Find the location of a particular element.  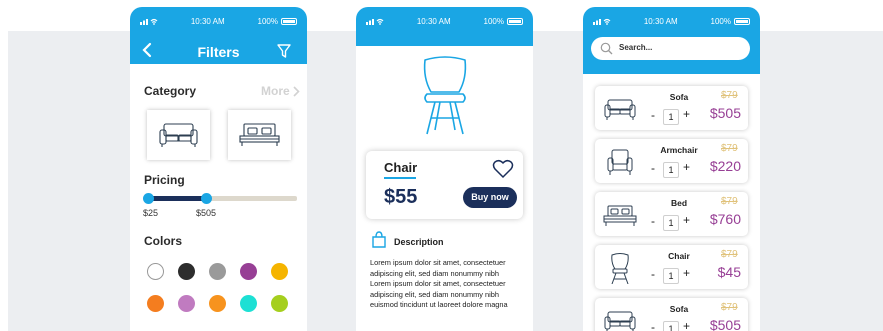

category-bed-tile is located at coordinates (259, 135).